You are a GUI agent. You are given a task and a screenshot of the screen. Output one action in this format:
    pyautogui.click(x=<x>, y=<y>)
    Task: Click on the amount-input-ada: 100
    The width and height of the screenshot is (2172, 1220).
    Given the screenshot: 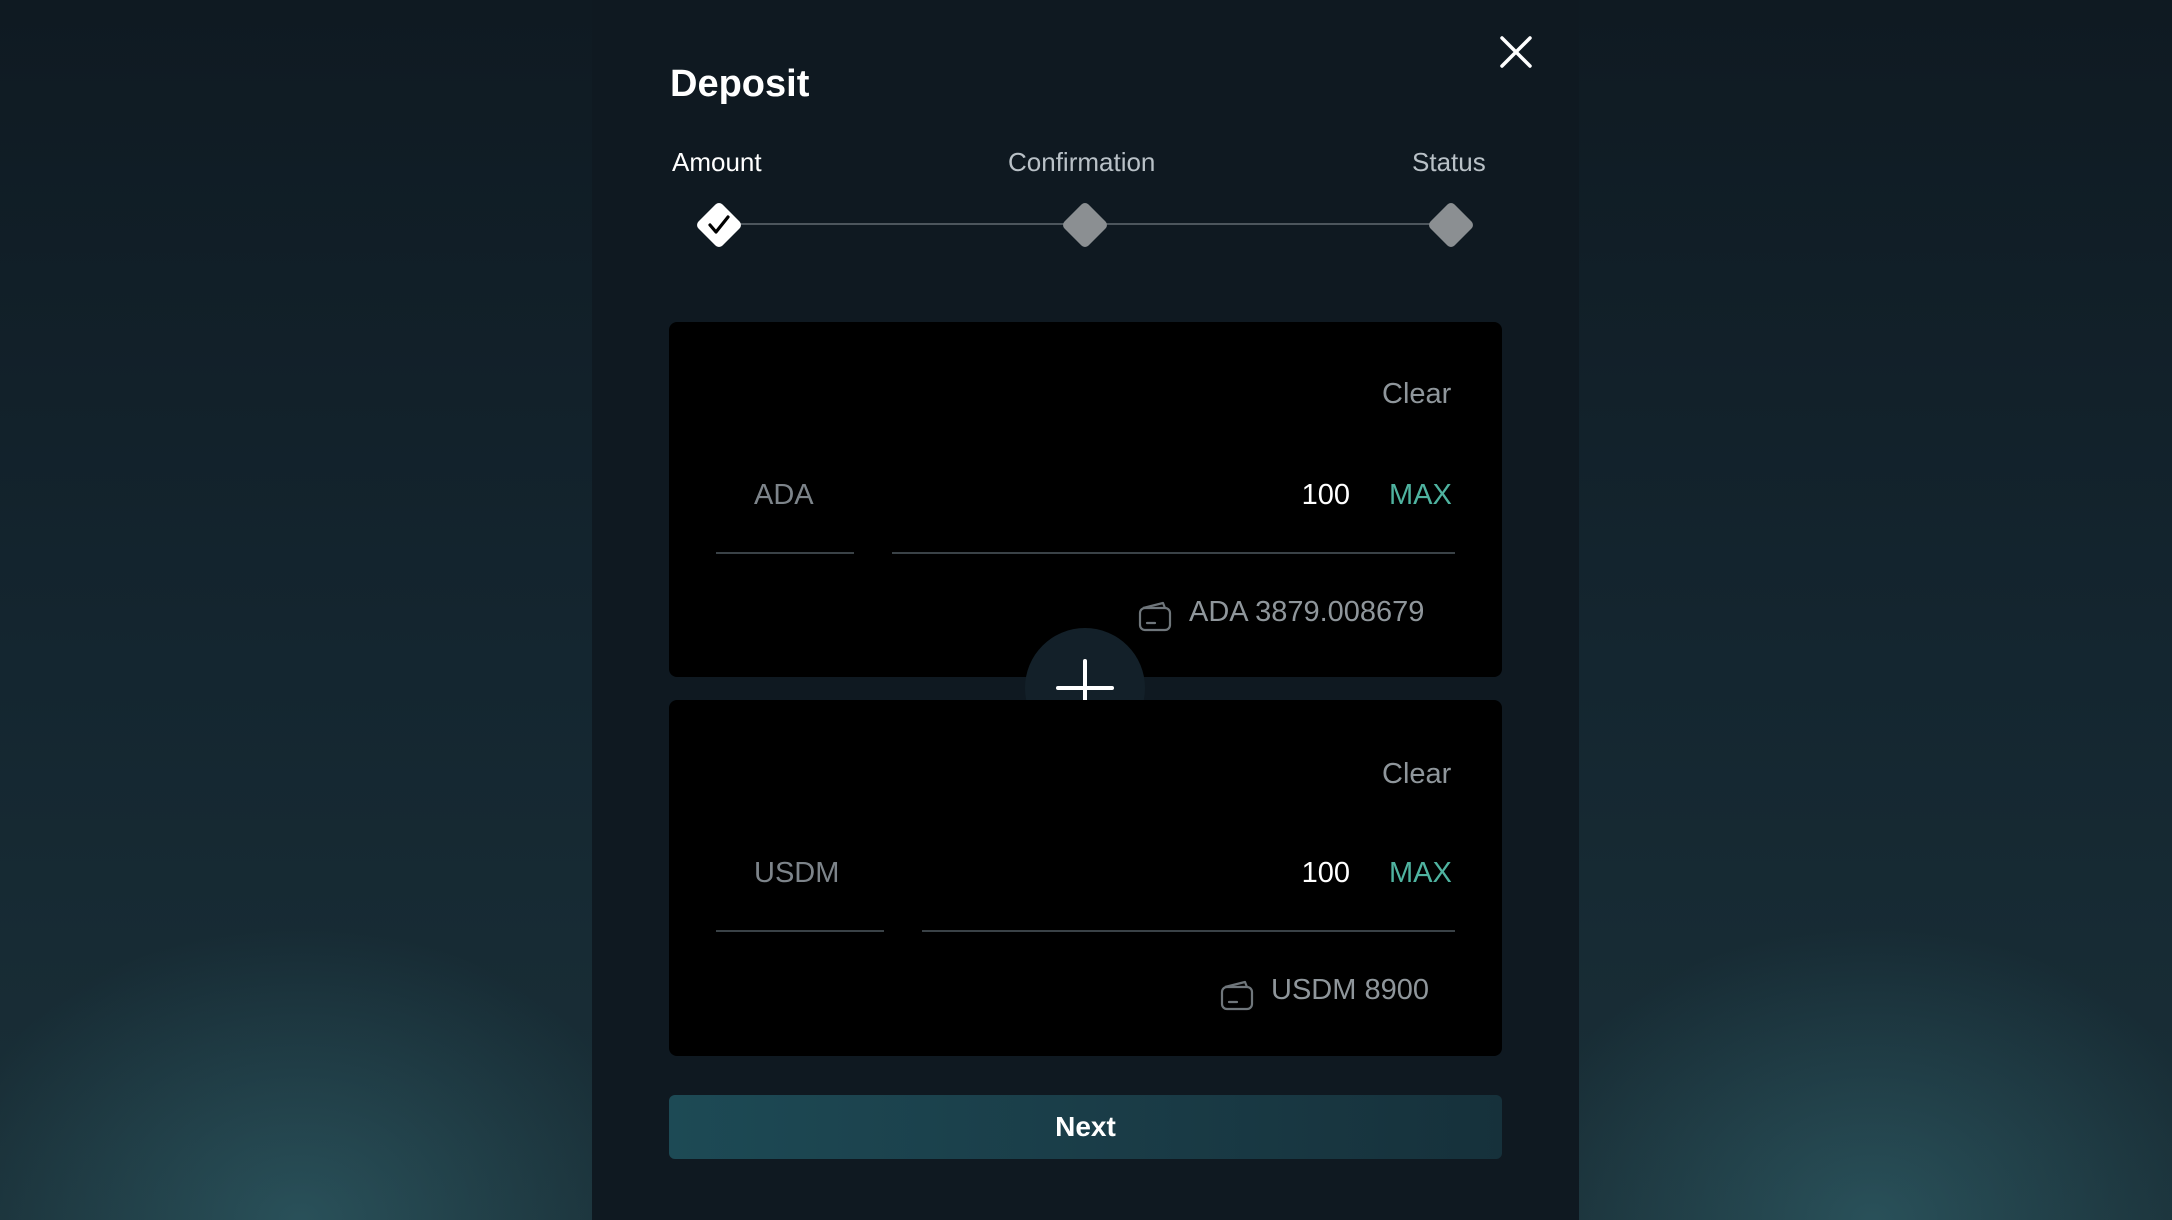 What is the action you would take?
    pyautogui.click(x=1300, y=495)
    